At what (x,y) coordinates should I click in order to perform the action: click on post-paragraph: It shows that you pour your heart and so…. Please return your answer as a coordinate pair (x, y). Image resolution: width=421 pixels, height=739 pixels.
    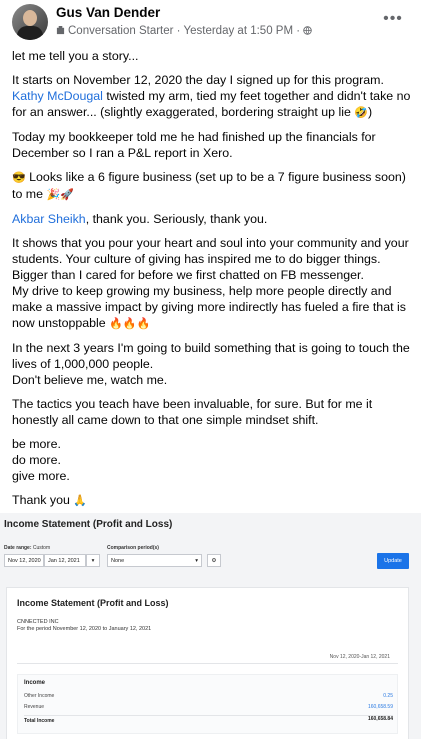
    Looking at the image, I should click on (212, 283).